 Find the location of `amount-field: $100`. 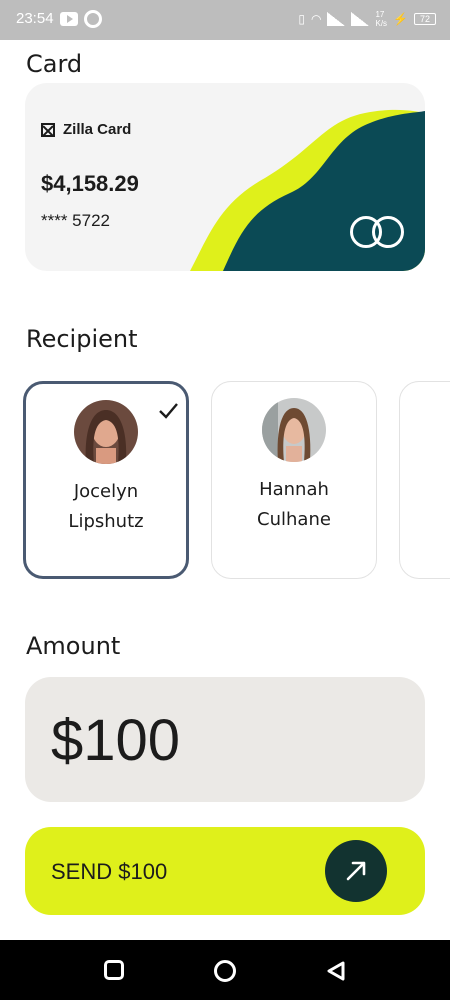

amount-field: $100 is located at coordinates (225, 739).